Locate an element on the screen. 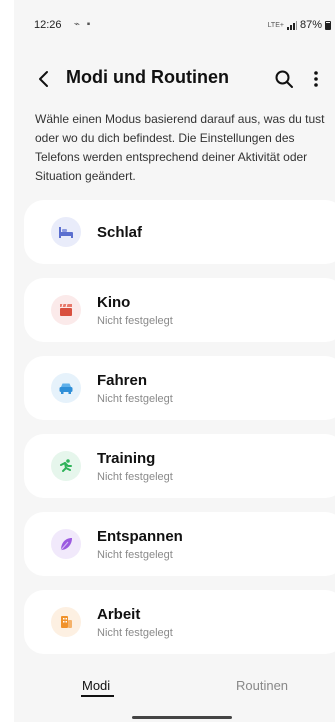 The width and height of the screenshot is (335, 722). status-right: LTE+ 87% is located at coordinates (299, 25).